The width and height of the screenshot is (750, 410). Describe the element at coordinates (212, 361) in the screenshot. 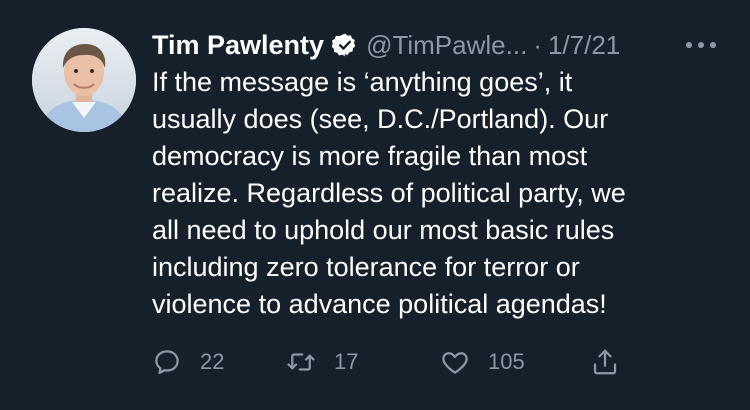

I see `reply-count: 22` at that location.